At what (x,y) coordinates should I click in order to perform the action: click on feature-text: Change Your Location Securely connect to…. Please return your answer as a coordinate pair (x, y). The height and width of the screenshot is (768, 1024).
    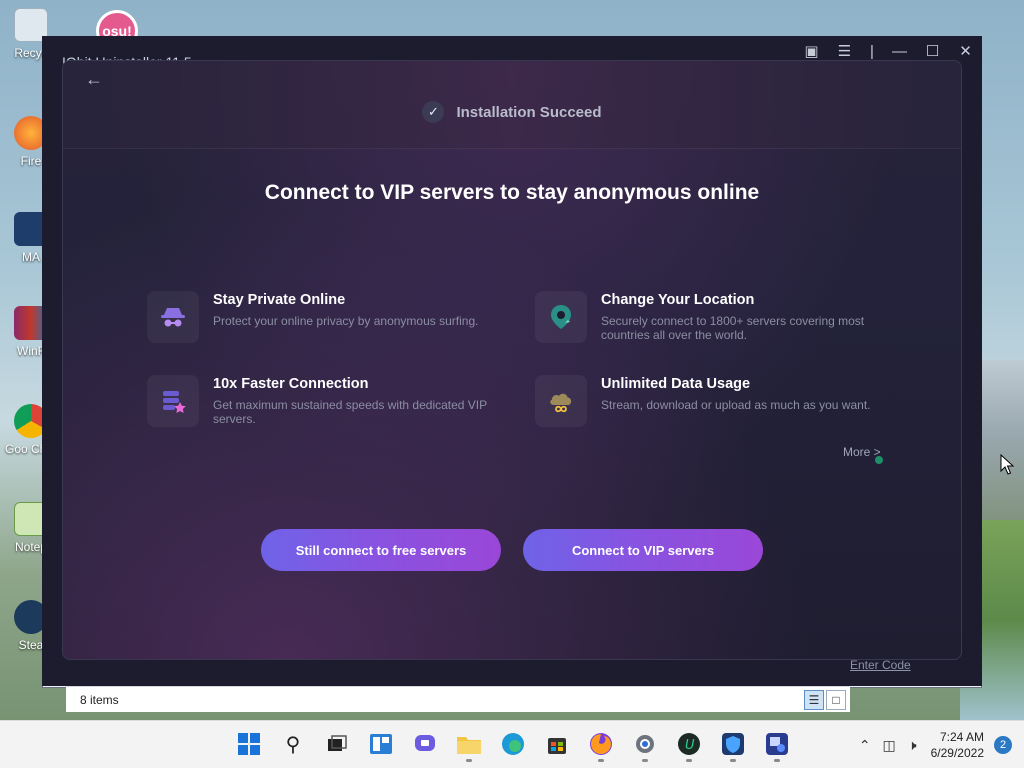
    Looking at the image, I should click on (748, 317).